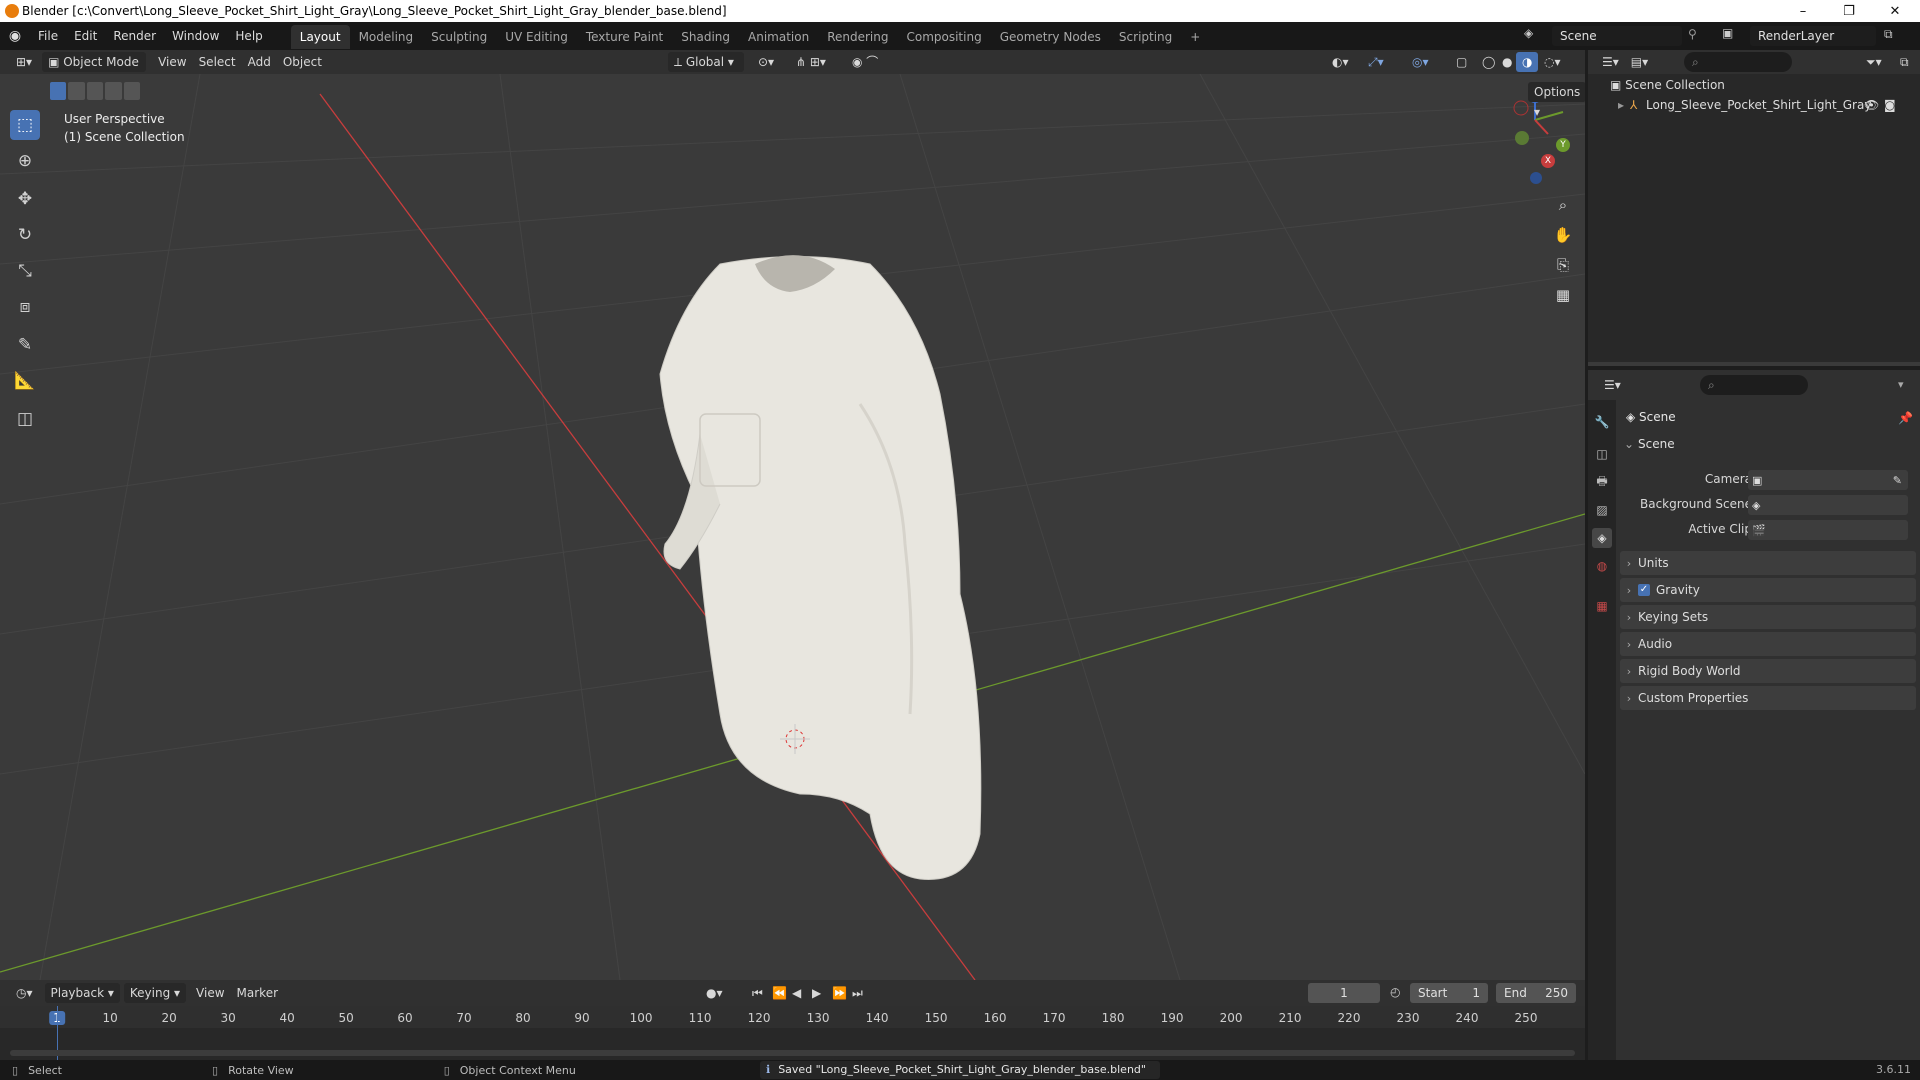 The width and height of the screenshot is (1920, 1080). What do you see at coordinates (48, 36) in the screenshot?
I see `menu-file: File` at bounding box center [48, 36].